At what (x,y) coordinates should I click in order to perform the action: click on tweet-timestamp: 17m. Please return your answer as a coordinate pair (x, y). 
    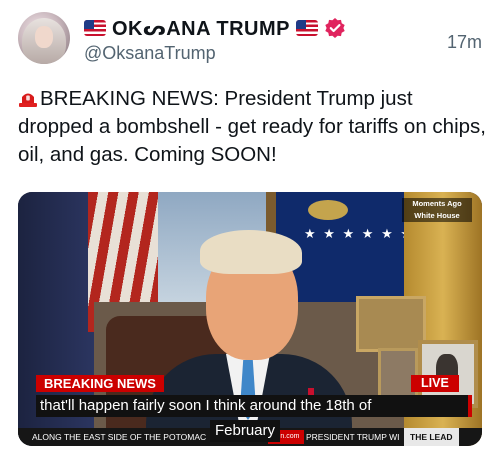
    Looking at the image, I should click on (464, 42).